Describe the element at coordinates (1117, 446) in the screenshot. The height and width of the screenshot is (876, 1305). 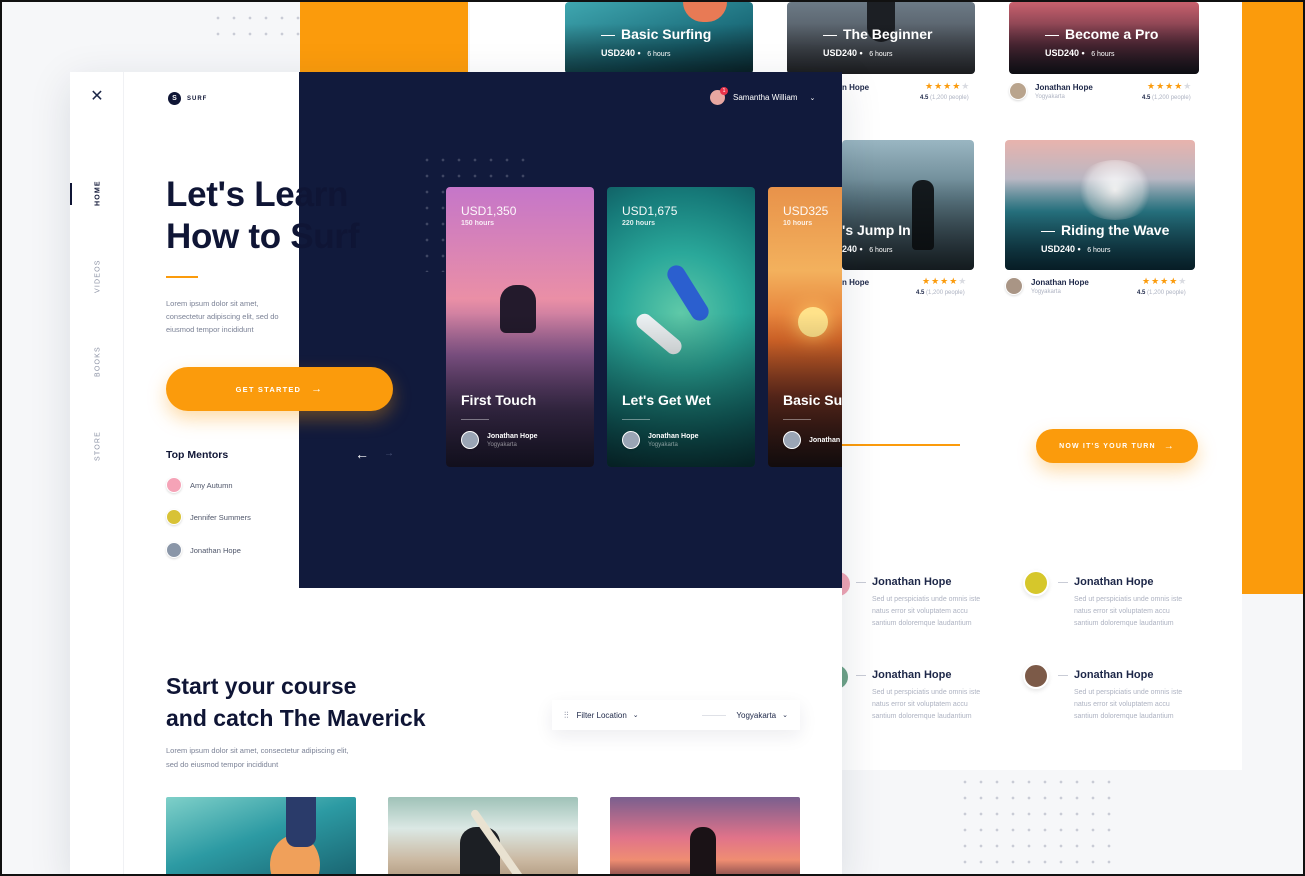
I see `your-turn-button: NOW IT'S YOUR TURN →` at that location.